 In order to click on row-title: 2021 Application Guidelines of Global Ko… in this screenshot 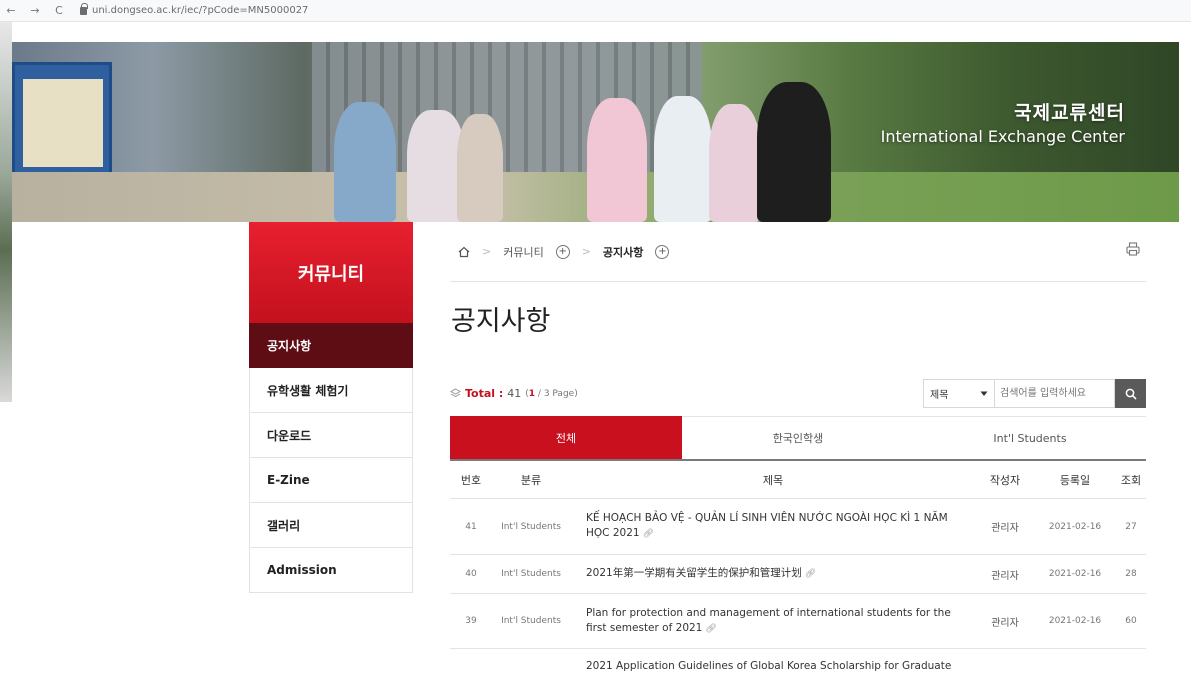, I will do `click(773, 666)`.